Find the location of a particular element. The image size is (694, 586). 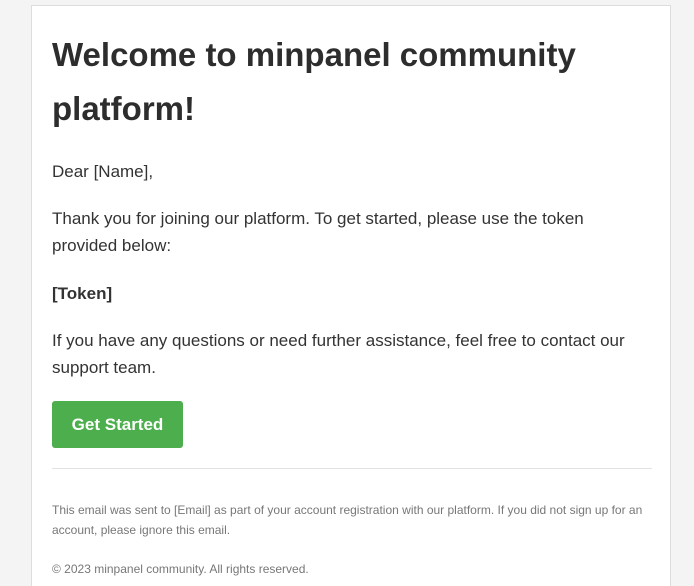

email-title: Welcome to minpanel community platform! is located at coordinates (314, 81).